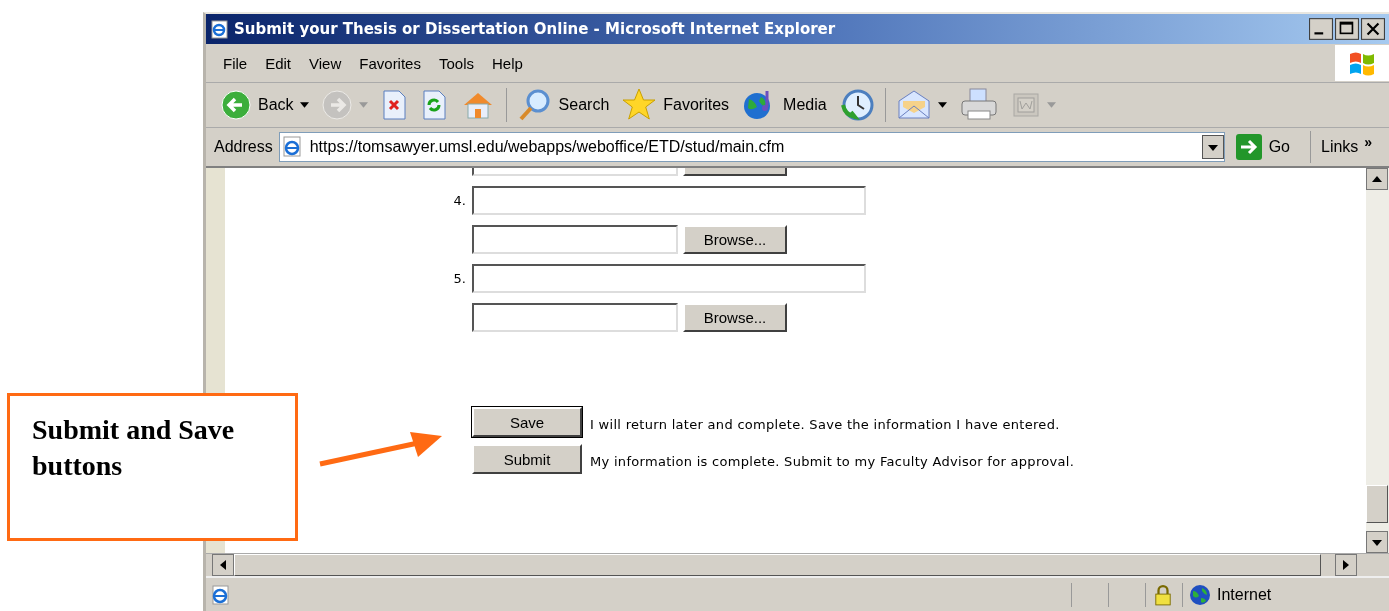  What do you see at coordinates (1200, 594) in the screenshot?
I see `globe-icon` at bounding box center [1200, 594].